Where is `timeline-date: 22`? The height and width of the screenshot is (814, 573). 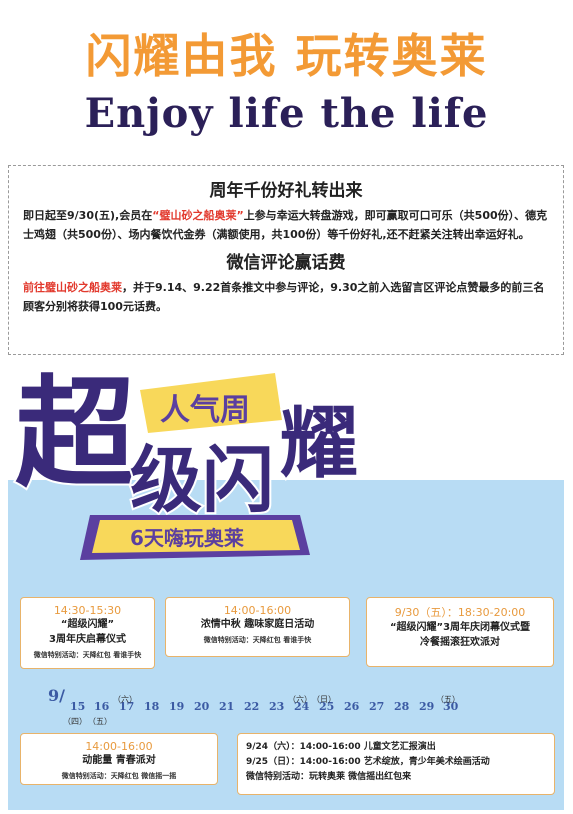
timeline-date: 22 is located at coordinates (252, 706).